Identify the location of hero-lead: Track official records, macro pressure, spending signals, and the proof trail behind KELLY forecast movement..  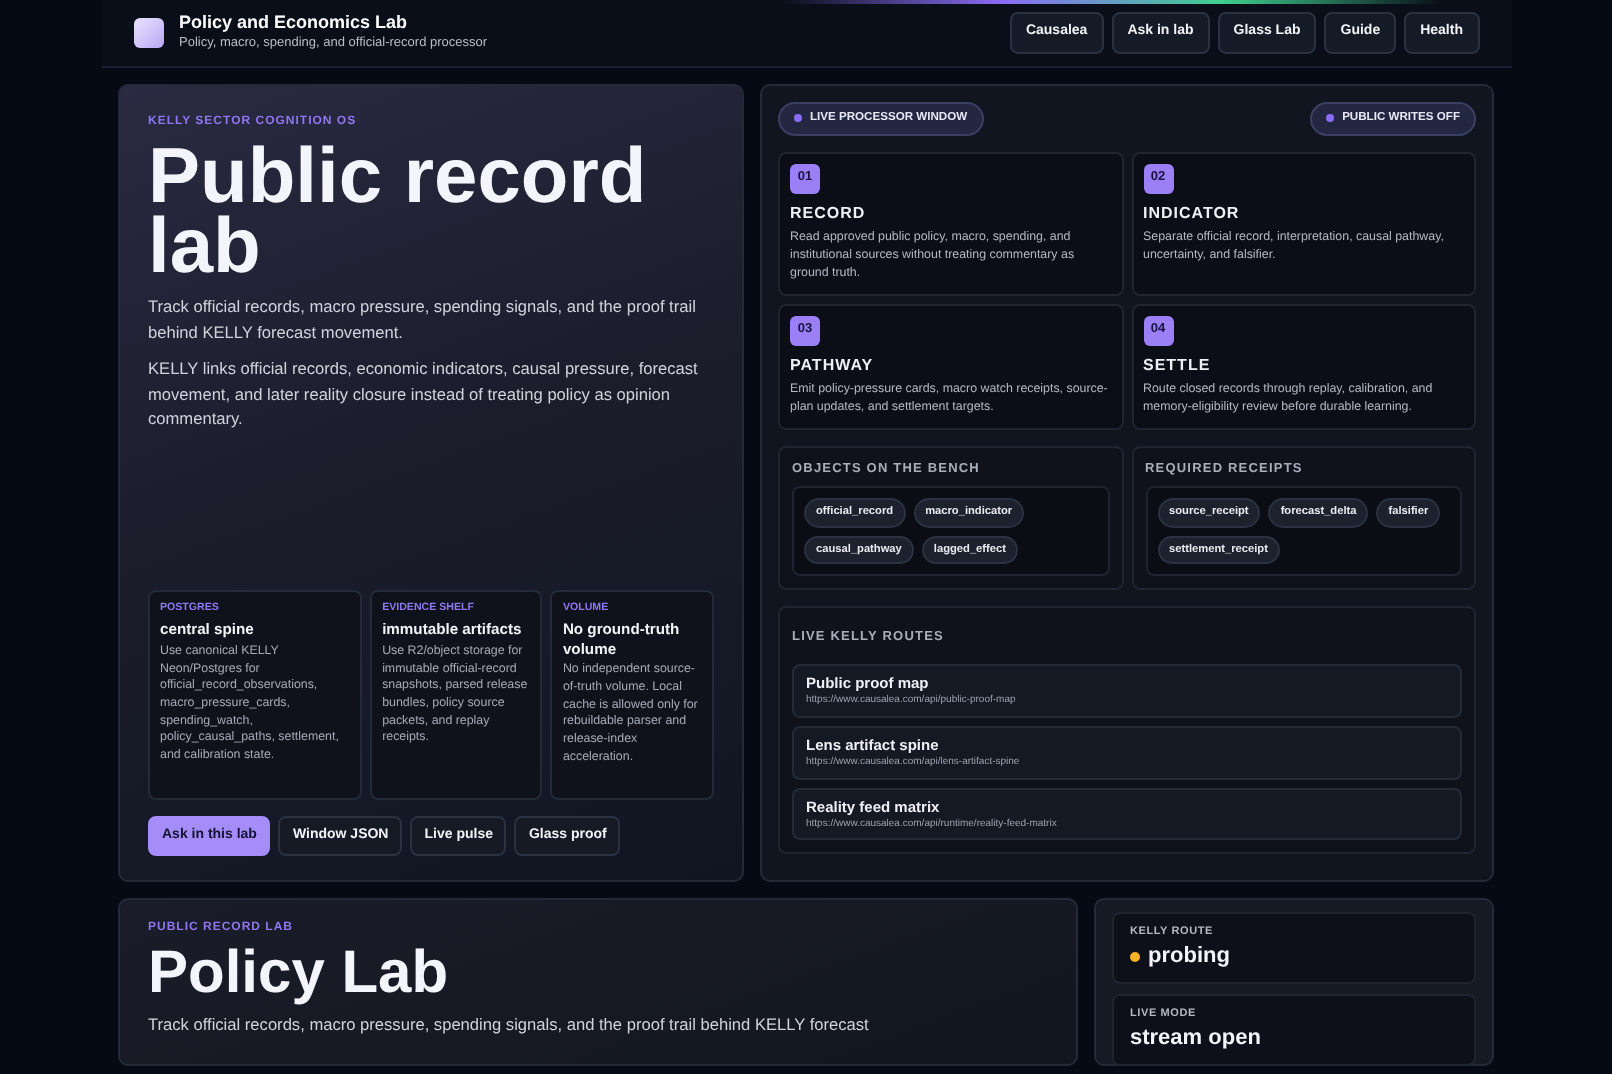
(423, 319).